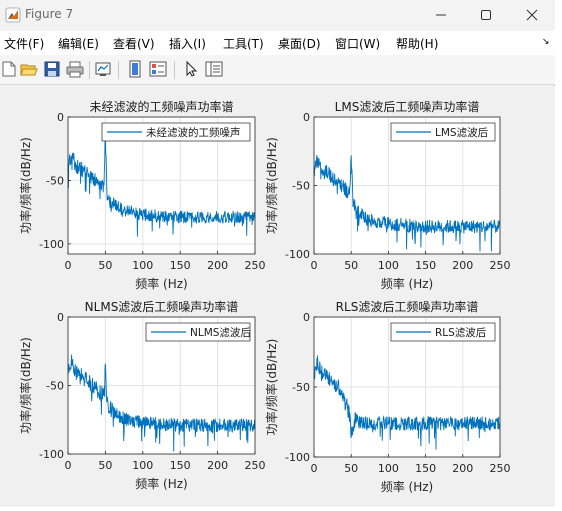  I want to click on plot-title: RLS滤波后工频噪声功率谱, so click(407, 306).